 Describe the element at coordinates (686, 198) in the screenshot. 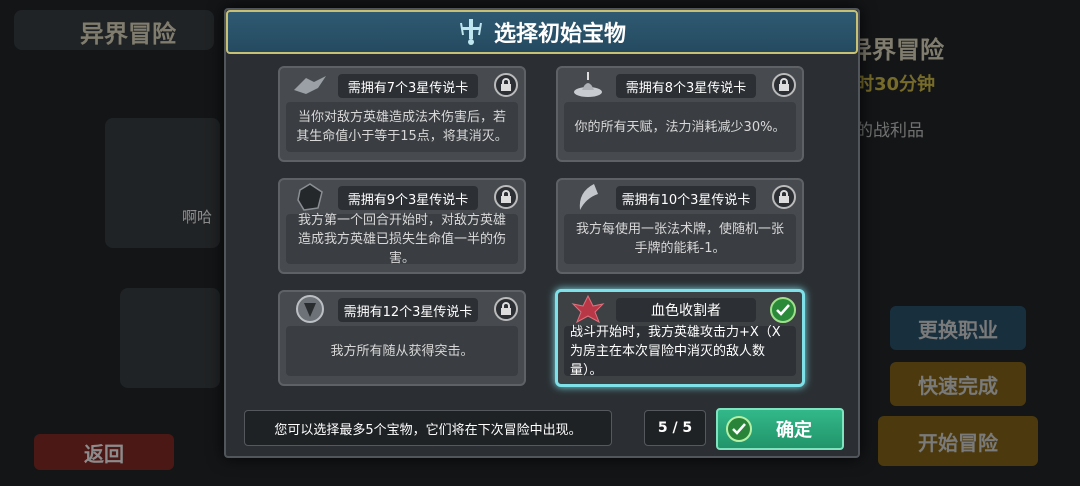

I see `requirement-label: 需拥有10个3星传说卡` at that location.